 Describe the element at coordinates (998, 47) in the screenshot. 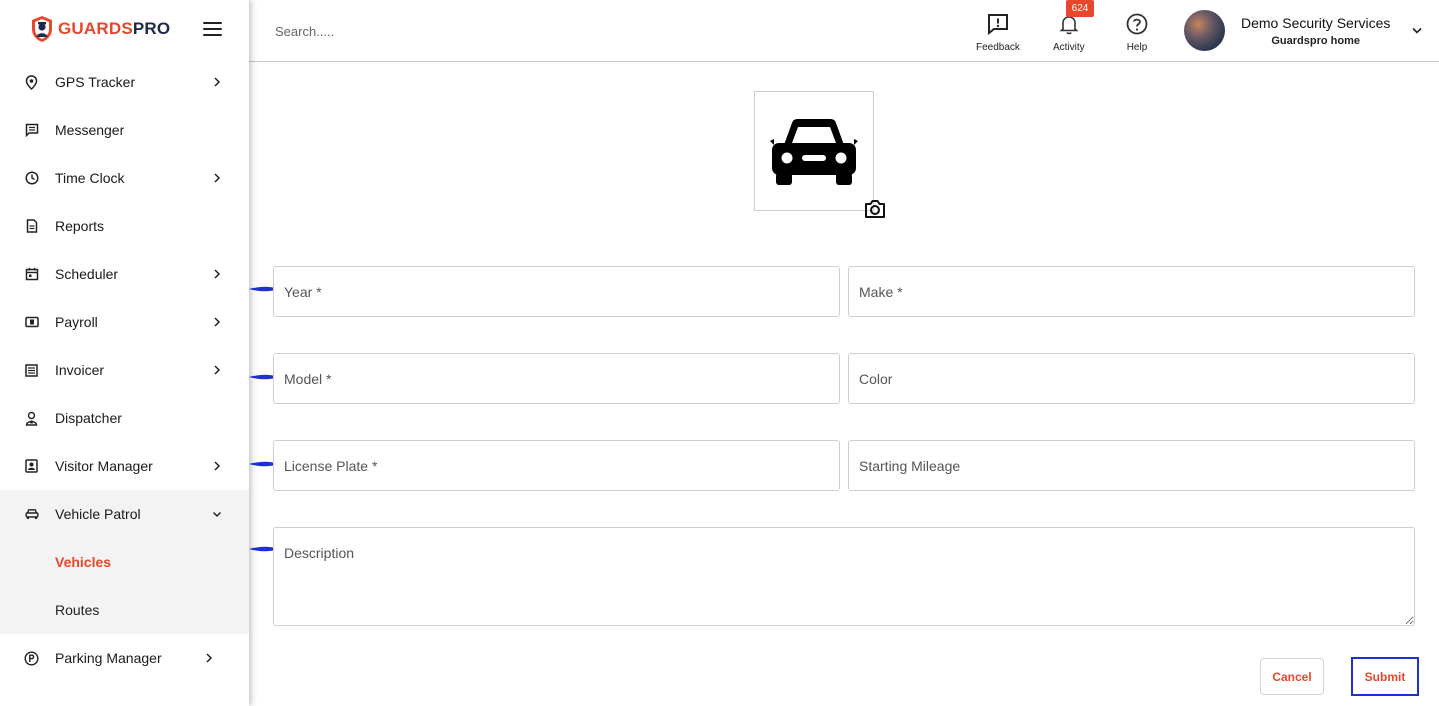

I see `feedback-label: Feedback` at that location.